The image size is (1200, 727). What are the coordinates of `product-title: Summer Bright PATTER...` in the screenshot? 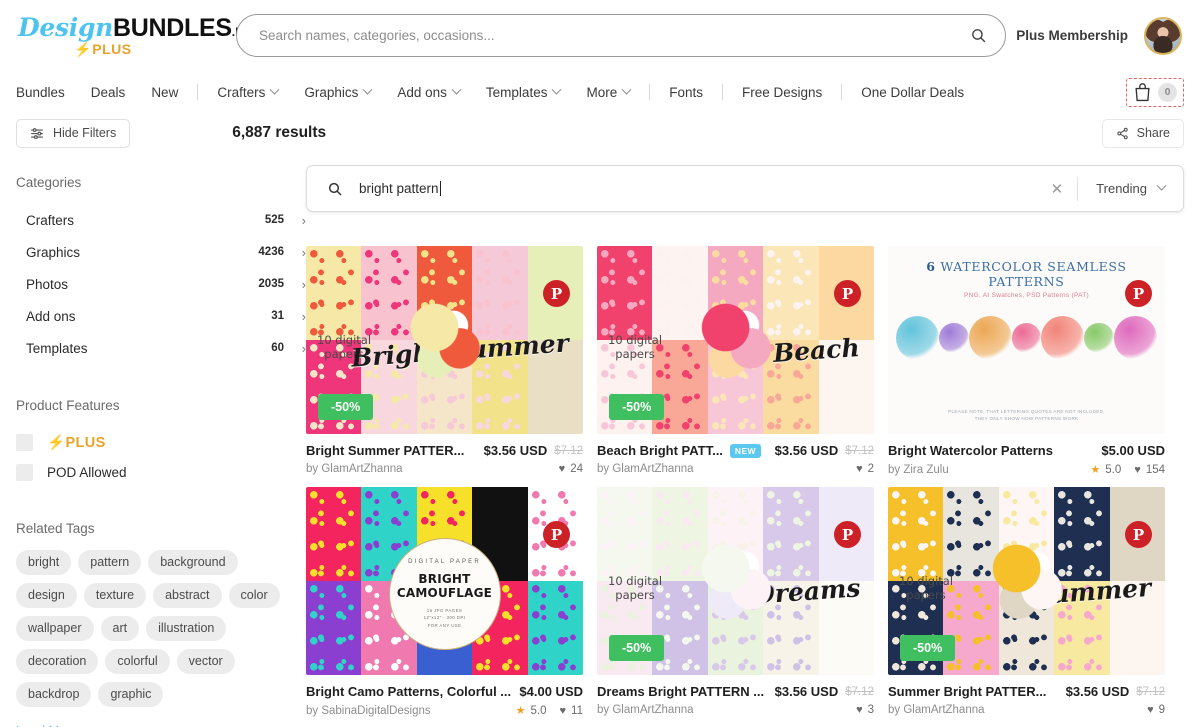 It's located at (967, 691).